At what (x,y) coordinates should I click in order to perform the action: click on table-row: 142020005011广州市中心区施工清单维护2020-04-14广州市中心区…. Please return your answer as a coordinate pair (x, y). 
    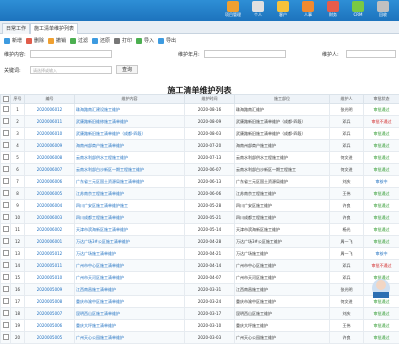
    Looking at the image, I should click on (200, 266).